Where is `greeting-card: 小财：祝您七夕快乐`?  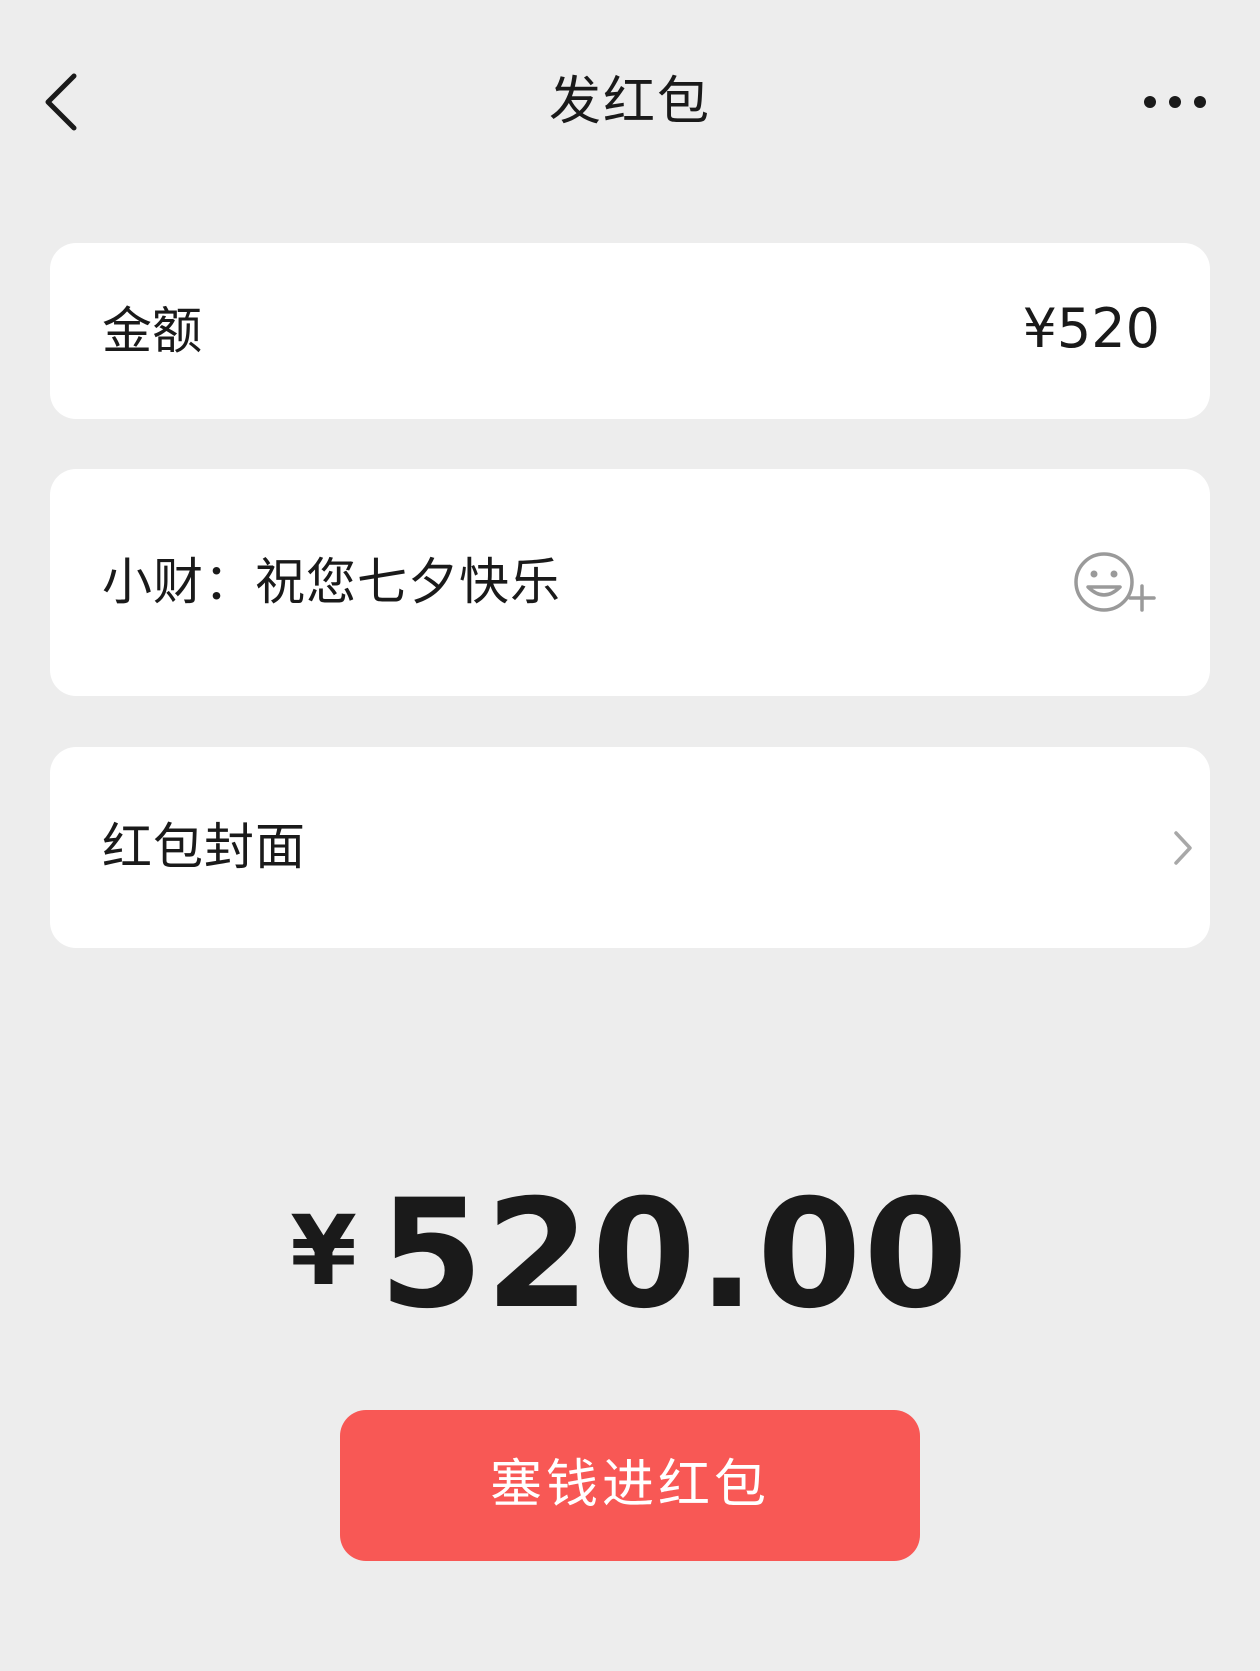 greeting-card: 小财：祝您七夕快乐 is located at coordinates (630, 582).